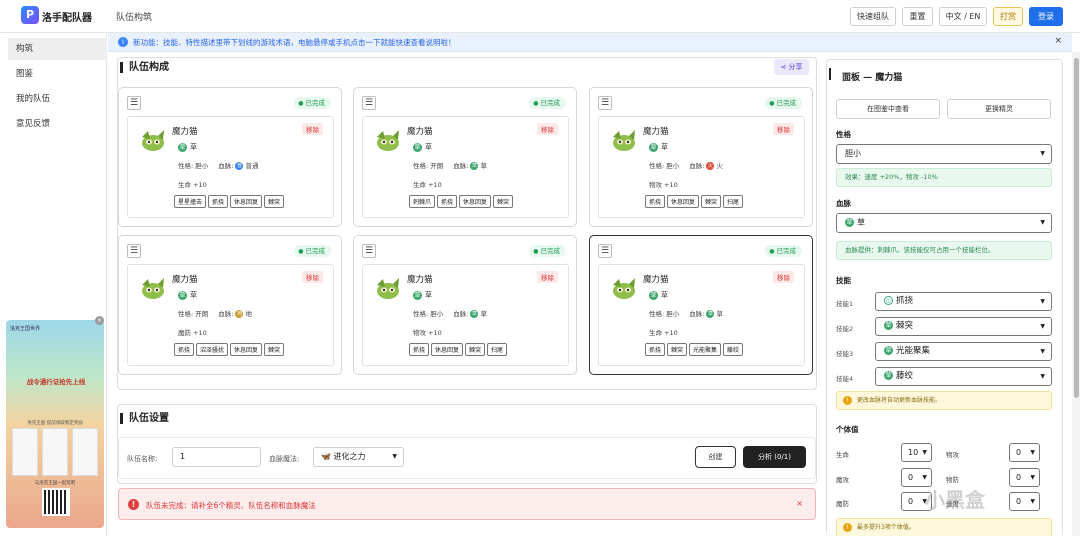 Image resolution: width=1080 pixels, height=536 pixels. Describe the element at coordinates (733, 349) in the screenshot. I see `skill-chip: 藤绞` at that location.